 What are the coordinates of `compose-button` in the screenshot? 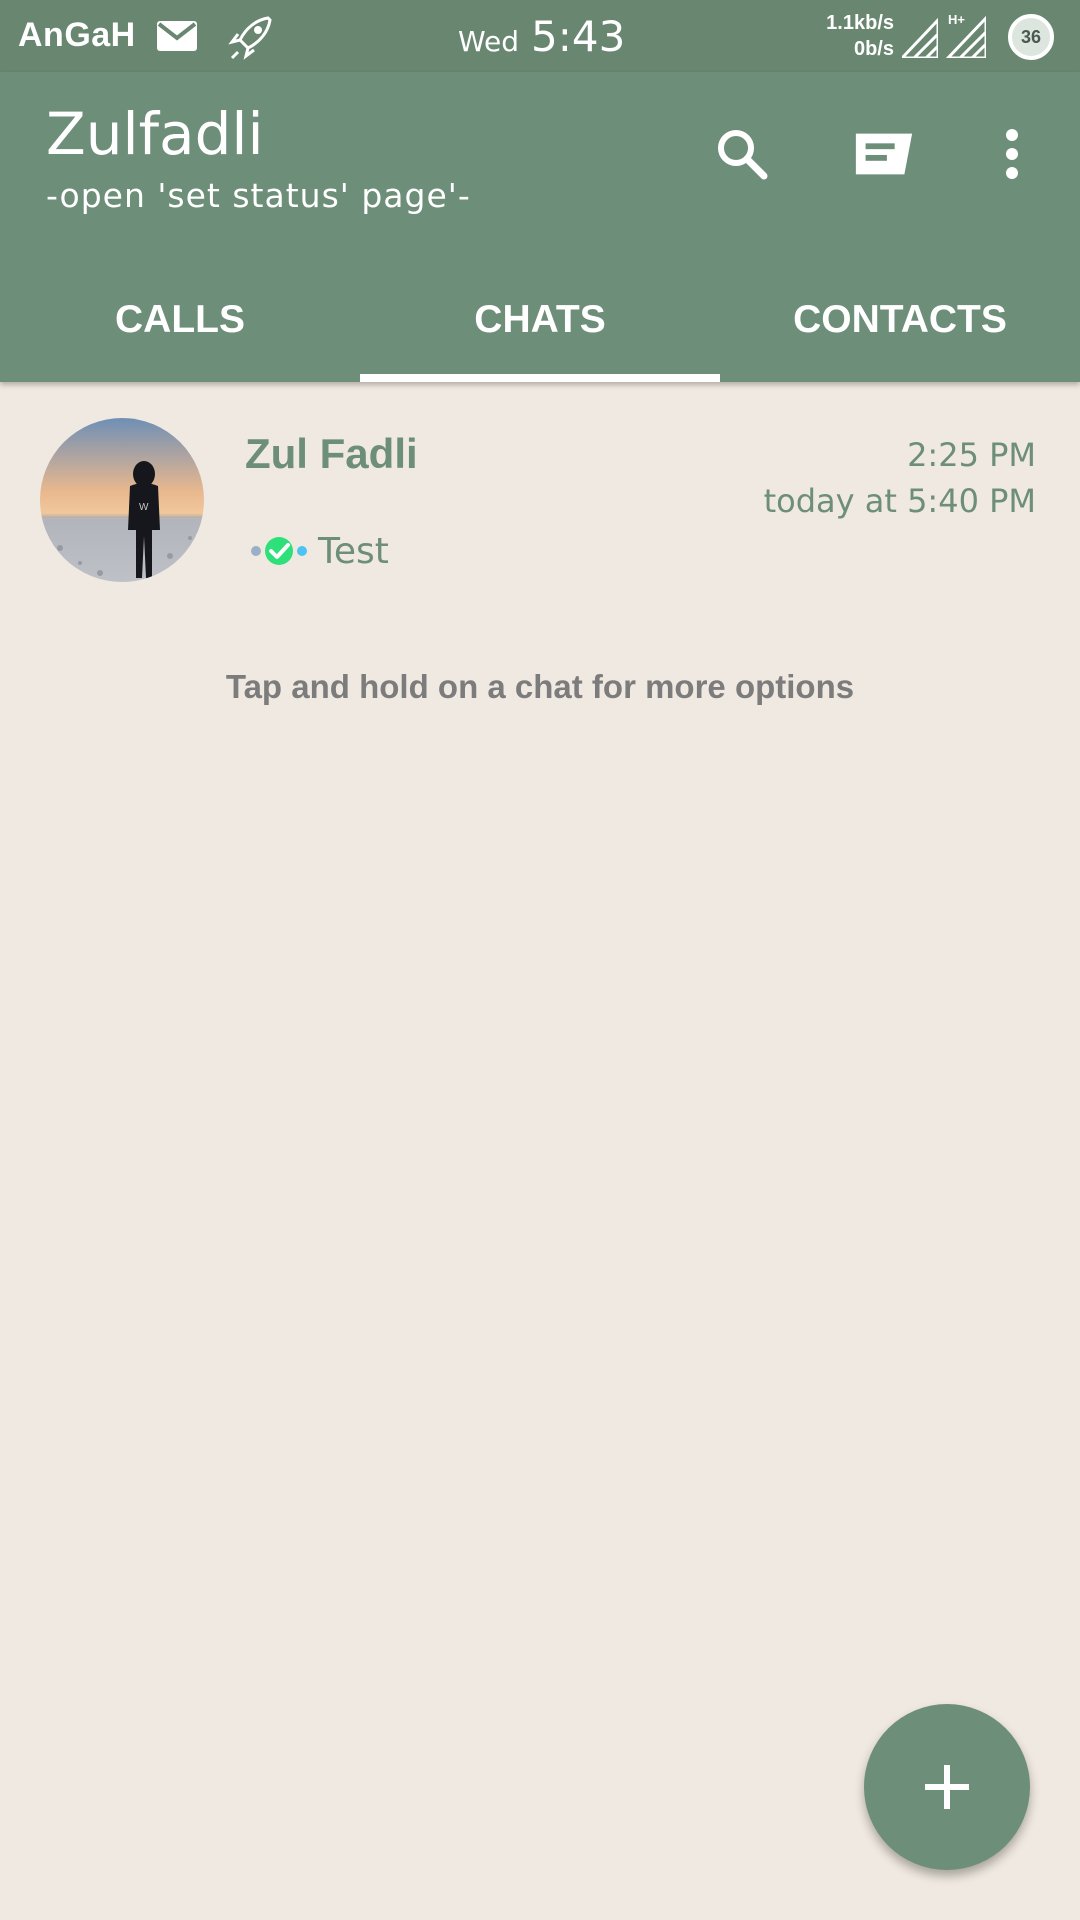 It's located at (884, 154).